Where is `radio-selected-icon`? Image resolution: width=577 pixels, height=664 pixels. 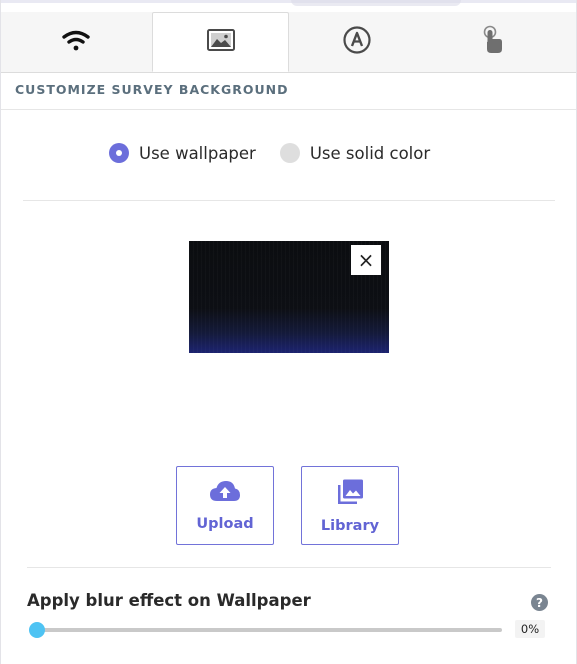 radio-selected-icon is located at coordinates (119, 153).